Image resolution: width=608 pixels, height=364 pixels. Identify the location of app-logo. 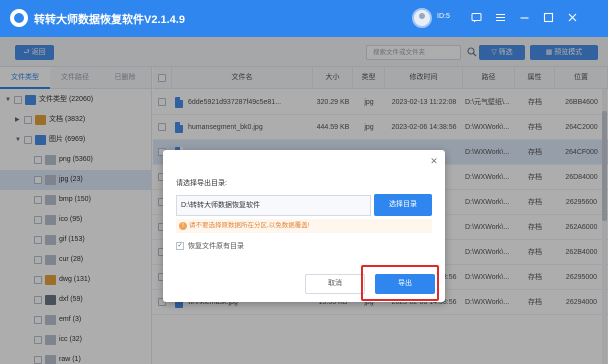
(19, 18).